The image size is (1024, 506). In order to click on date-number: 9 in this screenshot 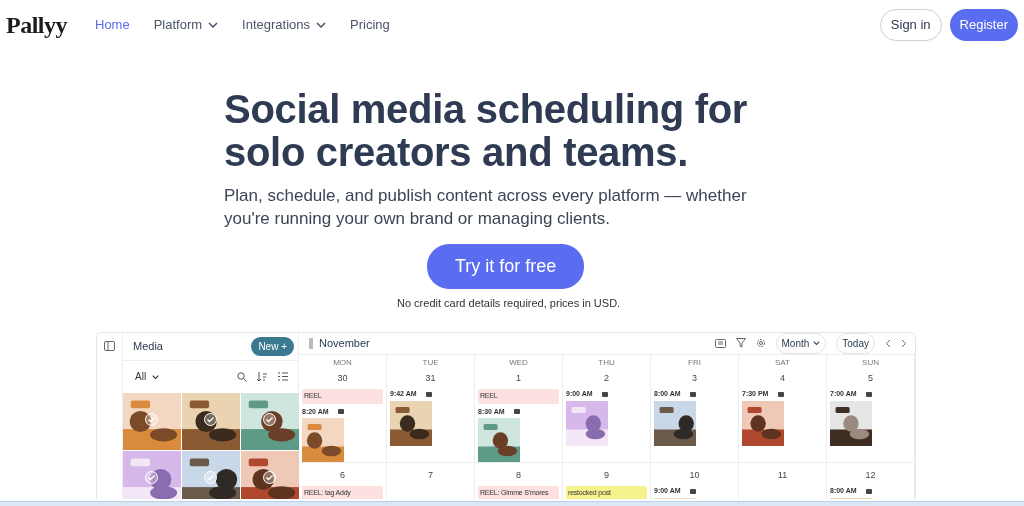, I will do `click(606, 475)`.